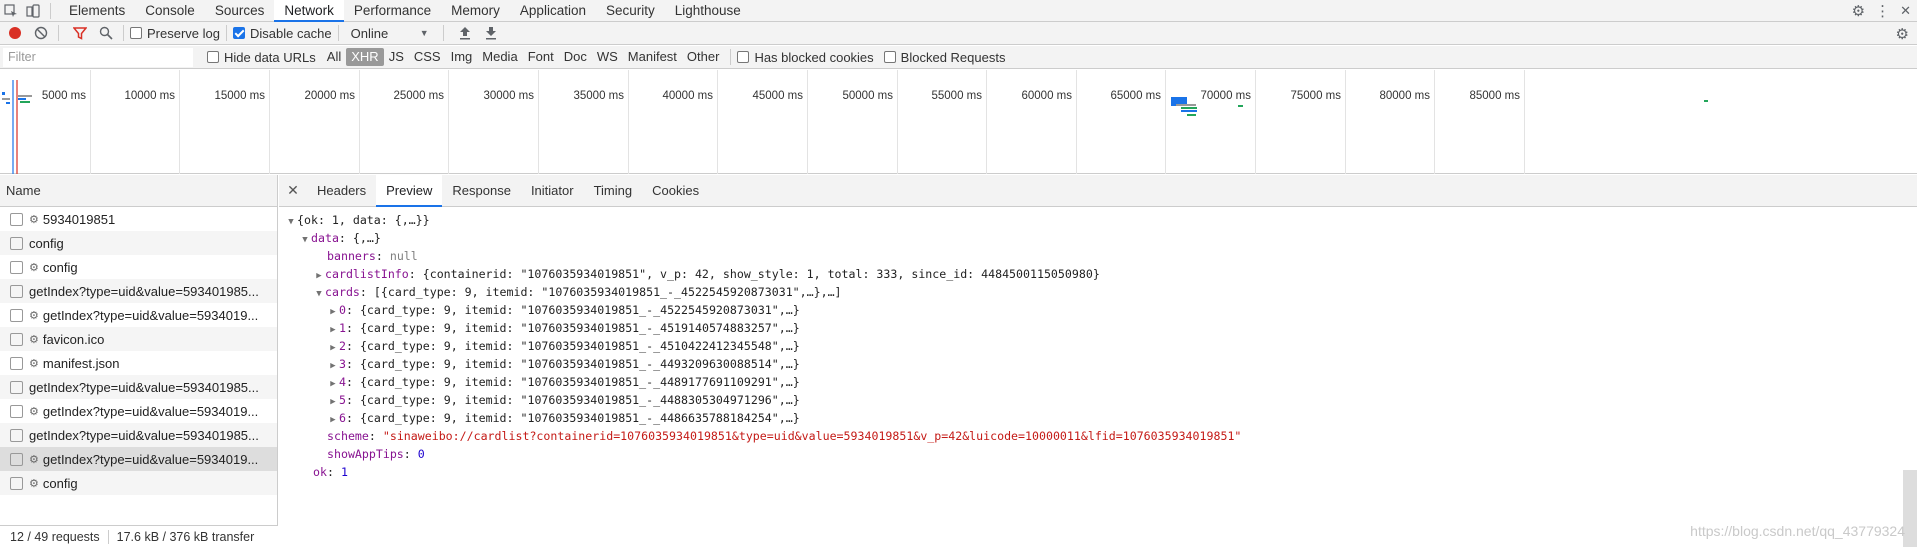 The height and width of the screenshot is (547, 1917). I want to click on detail-tab-timing: Timing, so click(613, 191).